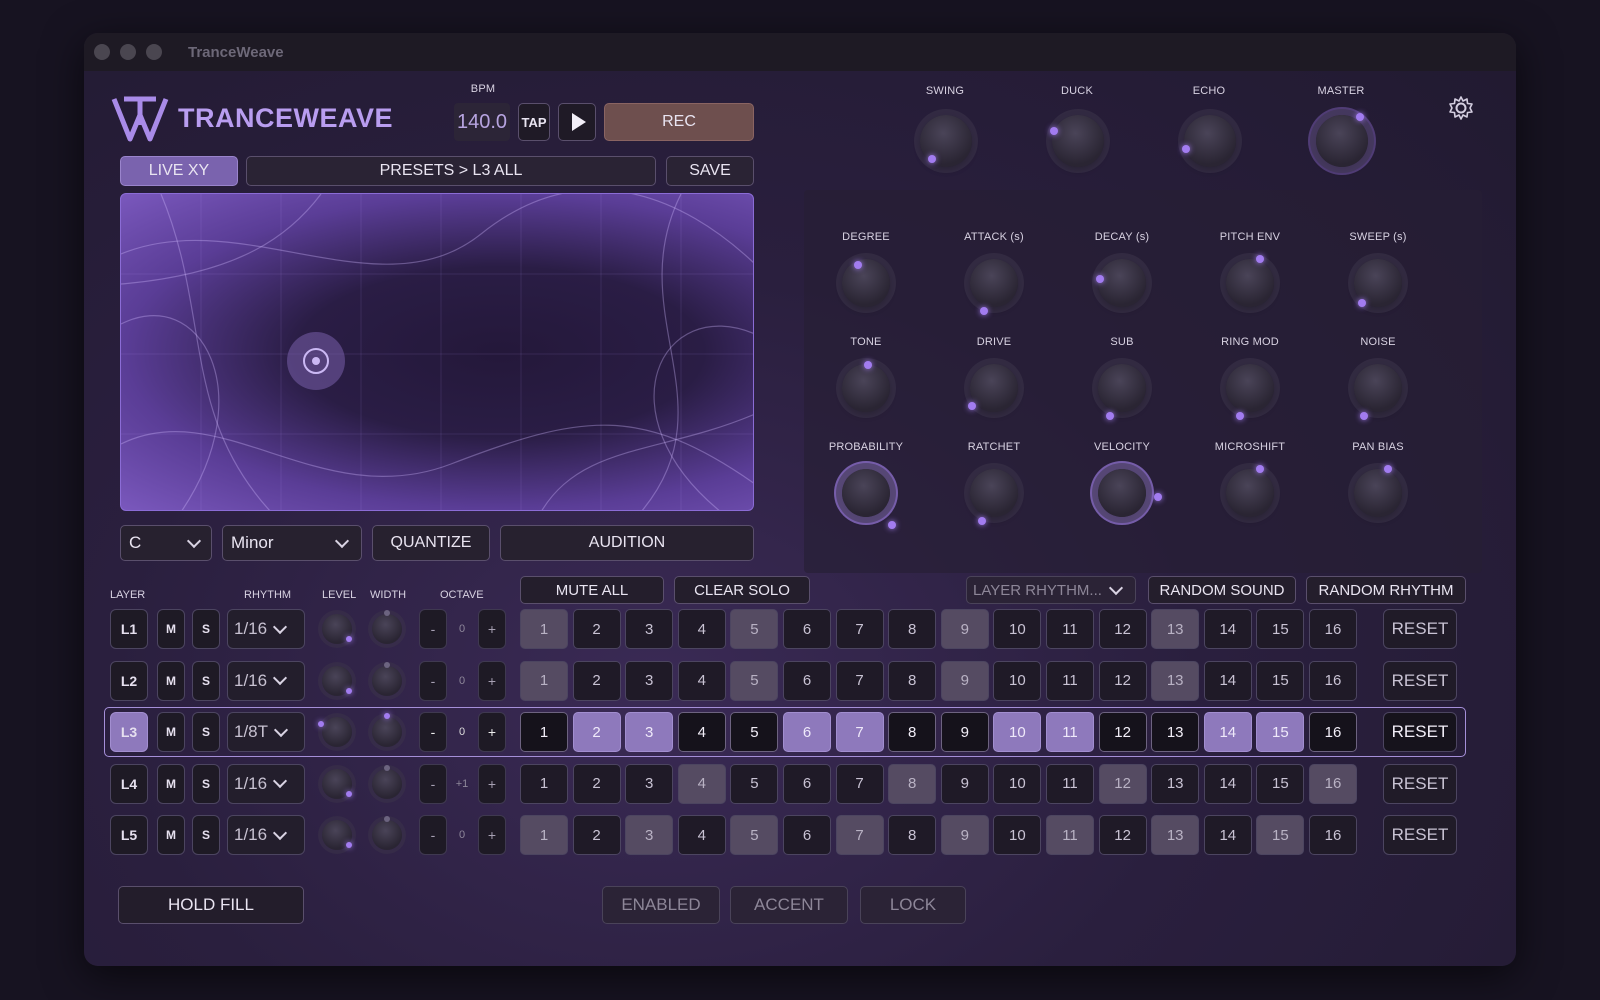 The image size is (1600, 1000). Describe the element at coordinates (129, 629) in the screenshot. I see `layer-select-button: L1` at that location.